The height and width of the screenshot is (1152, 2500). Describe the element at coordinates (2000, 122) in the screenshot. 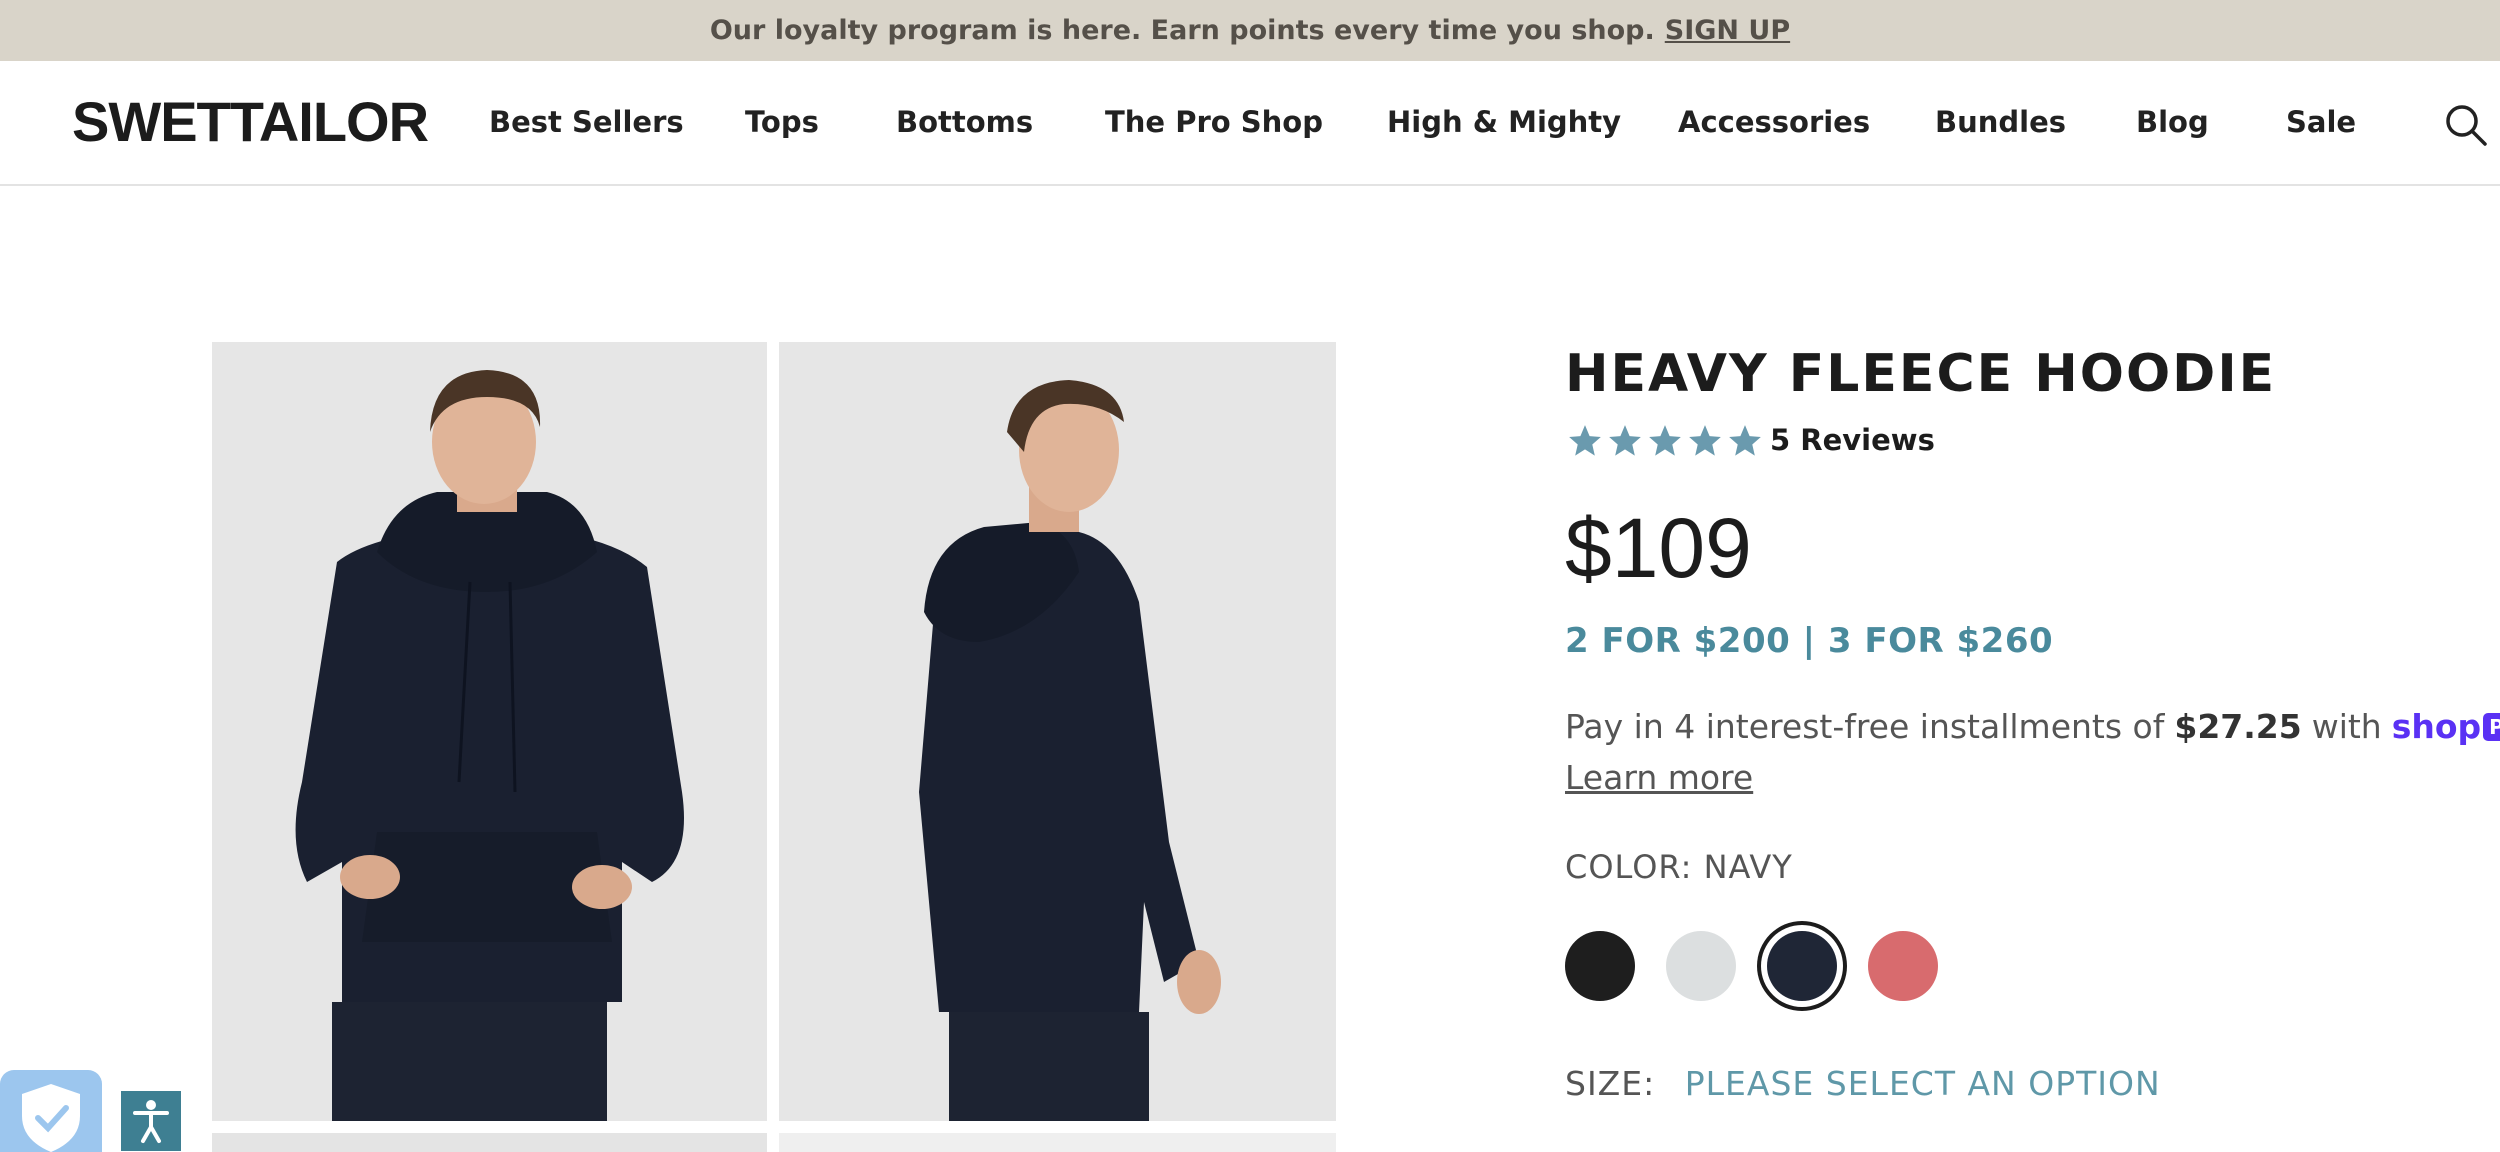

I see `nav-bundles: Bundles` at that location.